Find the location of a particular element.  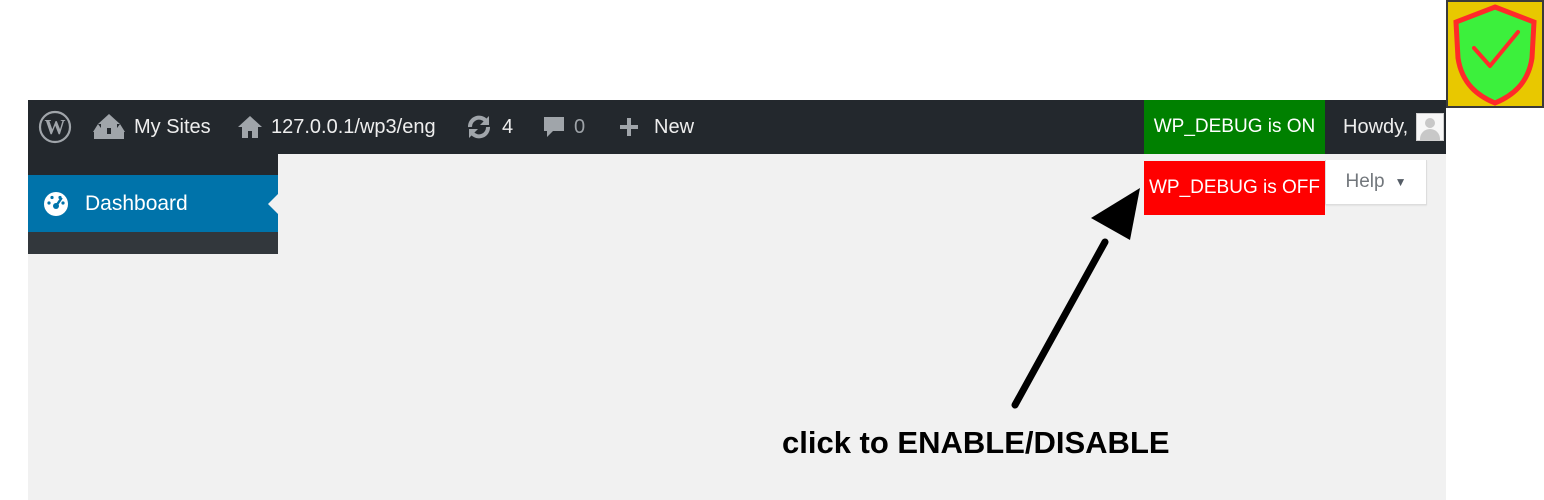

annotation-text: click to ENABLE/DISABLE is located at coordinates (976, 442).